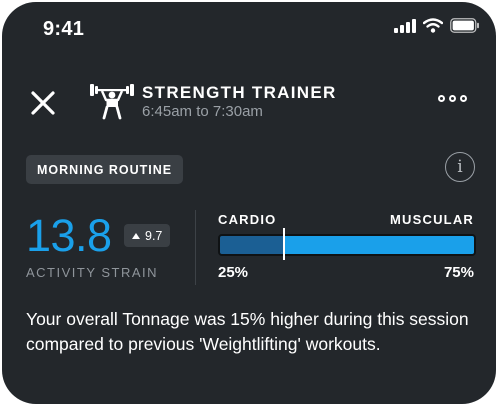 This screenshot has height=408, width=500. I want to click on status-icons, so click(437, 25).